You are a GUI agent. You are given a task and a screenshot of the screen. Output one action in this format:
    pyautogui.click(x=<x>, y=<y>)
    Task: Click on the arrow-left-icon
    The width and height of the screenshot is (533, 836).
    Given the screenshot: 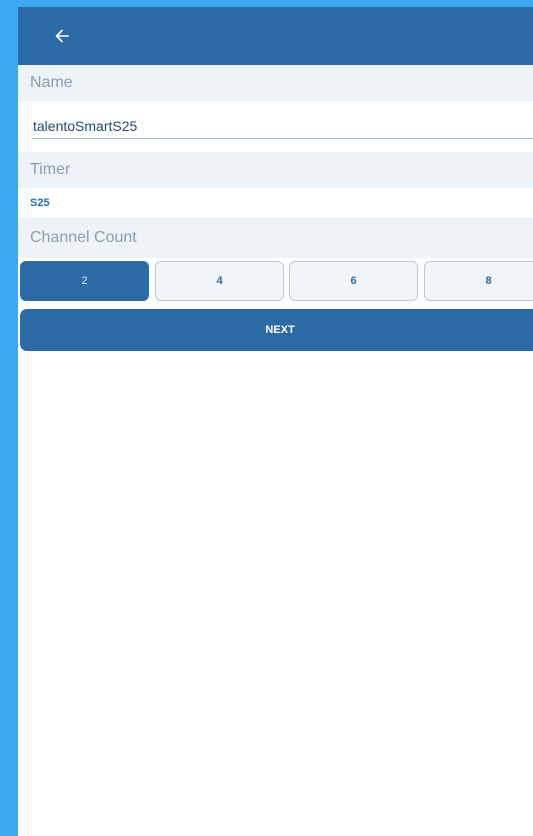 What is the action you would take?
    pyautogui.click(x=62, y=36)
    